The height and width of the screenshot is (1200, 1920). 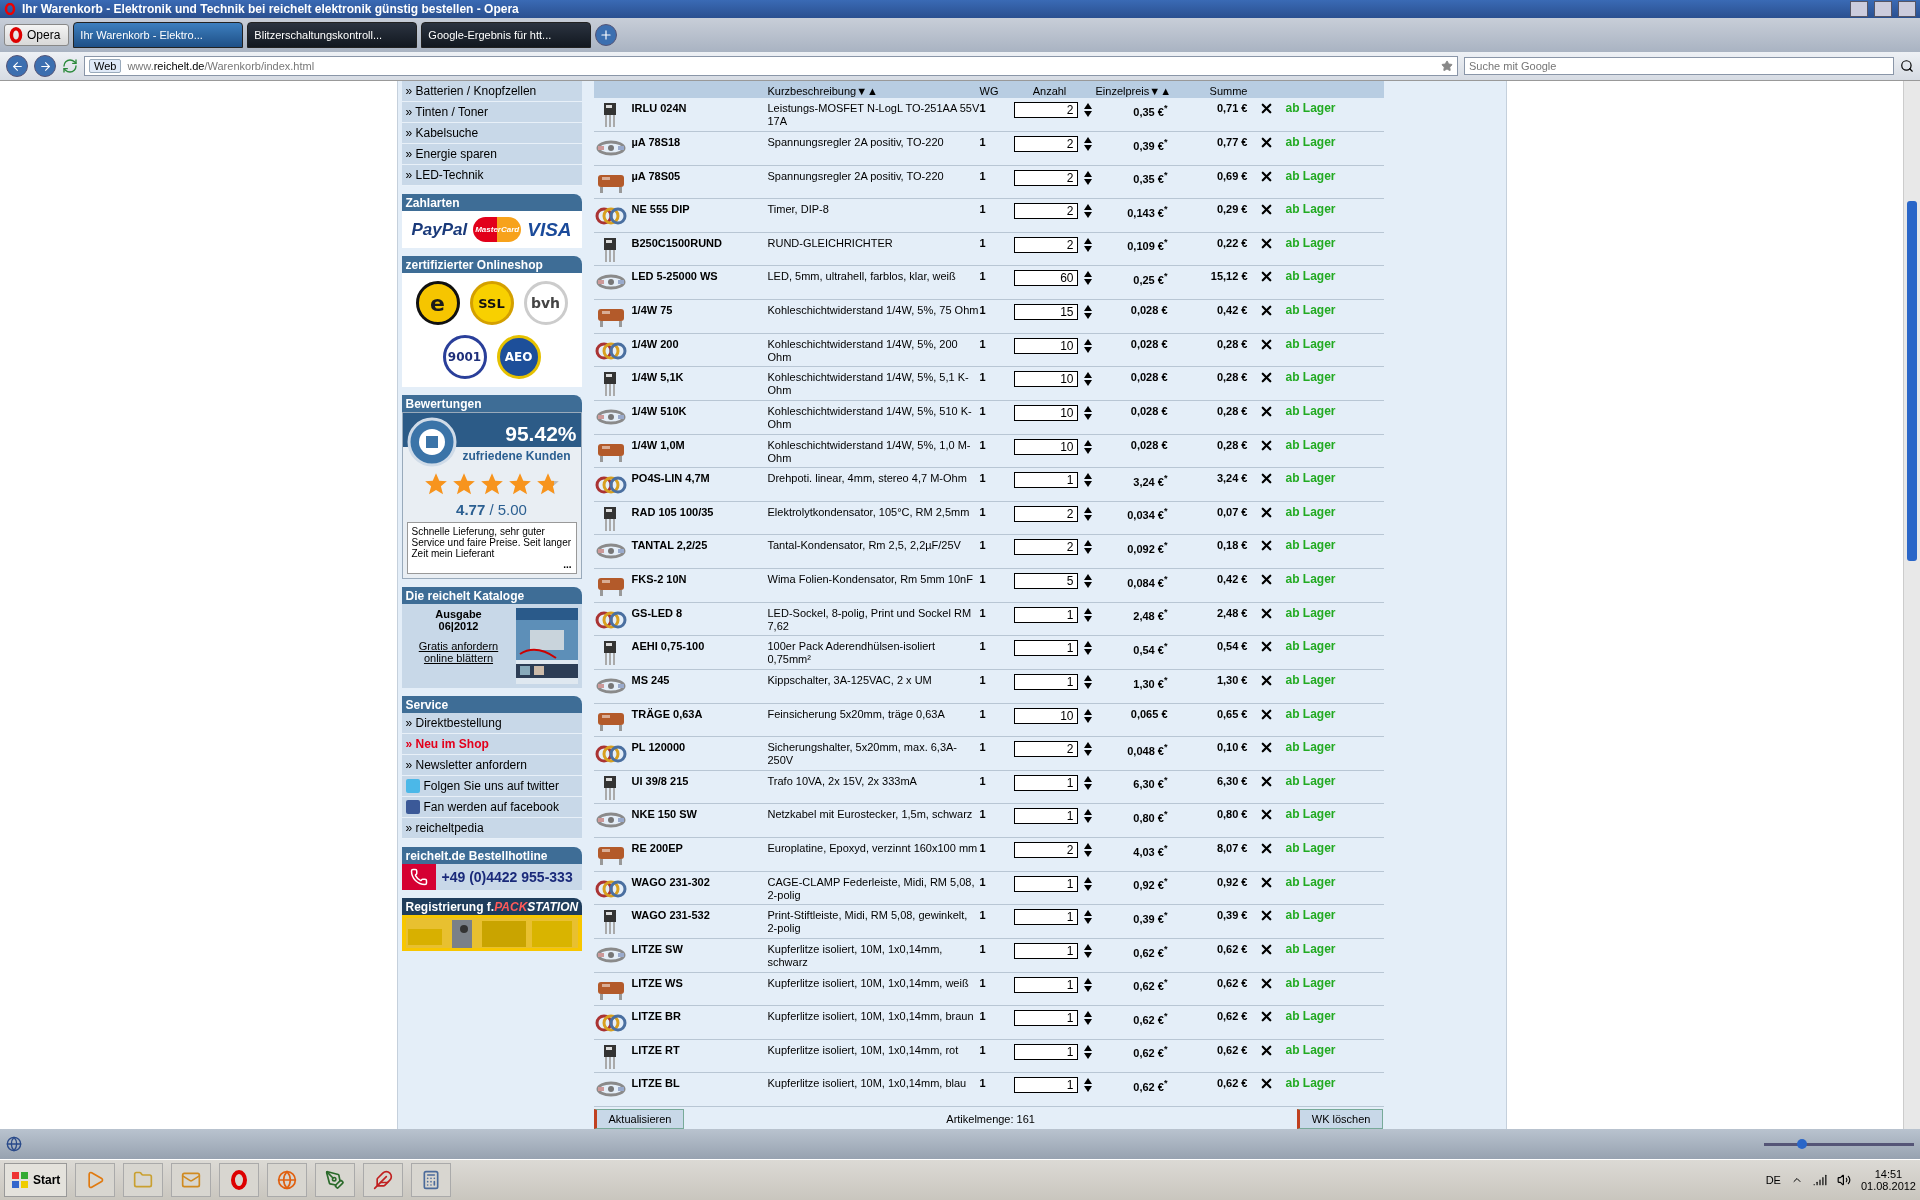 What do you see at coordinates (70, 66) in the screenshot?
I see `reload-icon` at bounding box center [70, 66].